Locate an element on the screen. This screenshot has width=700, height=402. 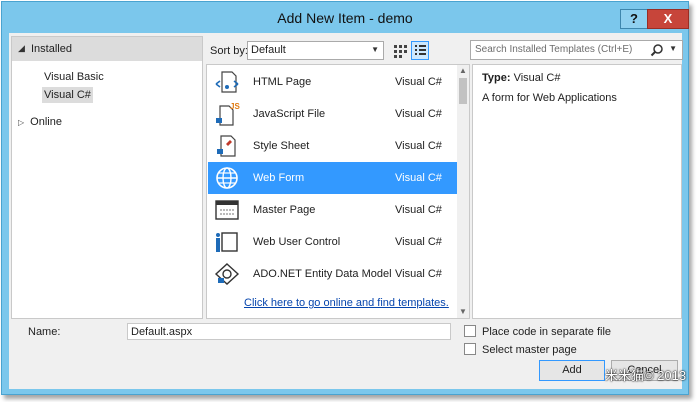
web-form-icon is located at coordinates (227, 178).